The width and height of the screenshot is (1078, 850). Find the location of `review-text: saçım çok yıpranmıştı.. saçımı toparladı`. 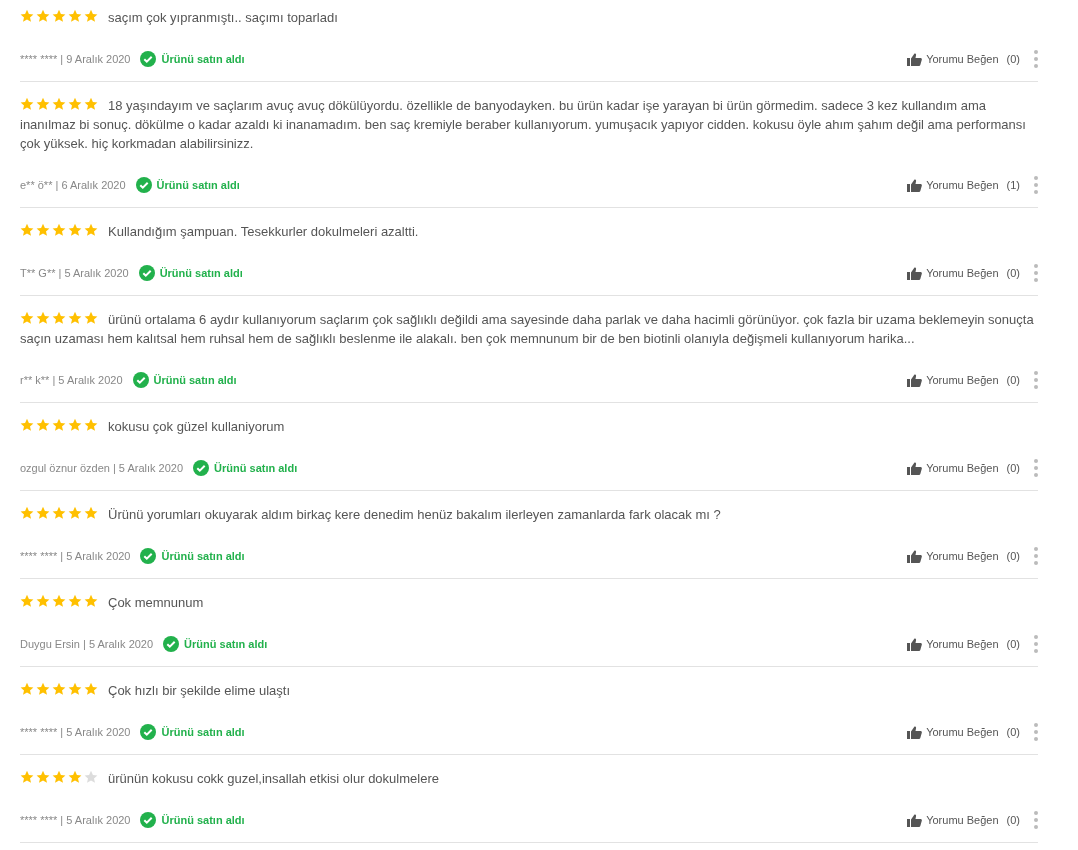

review-text: saçım çok yıpranmıştı.. saçımı toparladı is located at coordinates (223, 17).